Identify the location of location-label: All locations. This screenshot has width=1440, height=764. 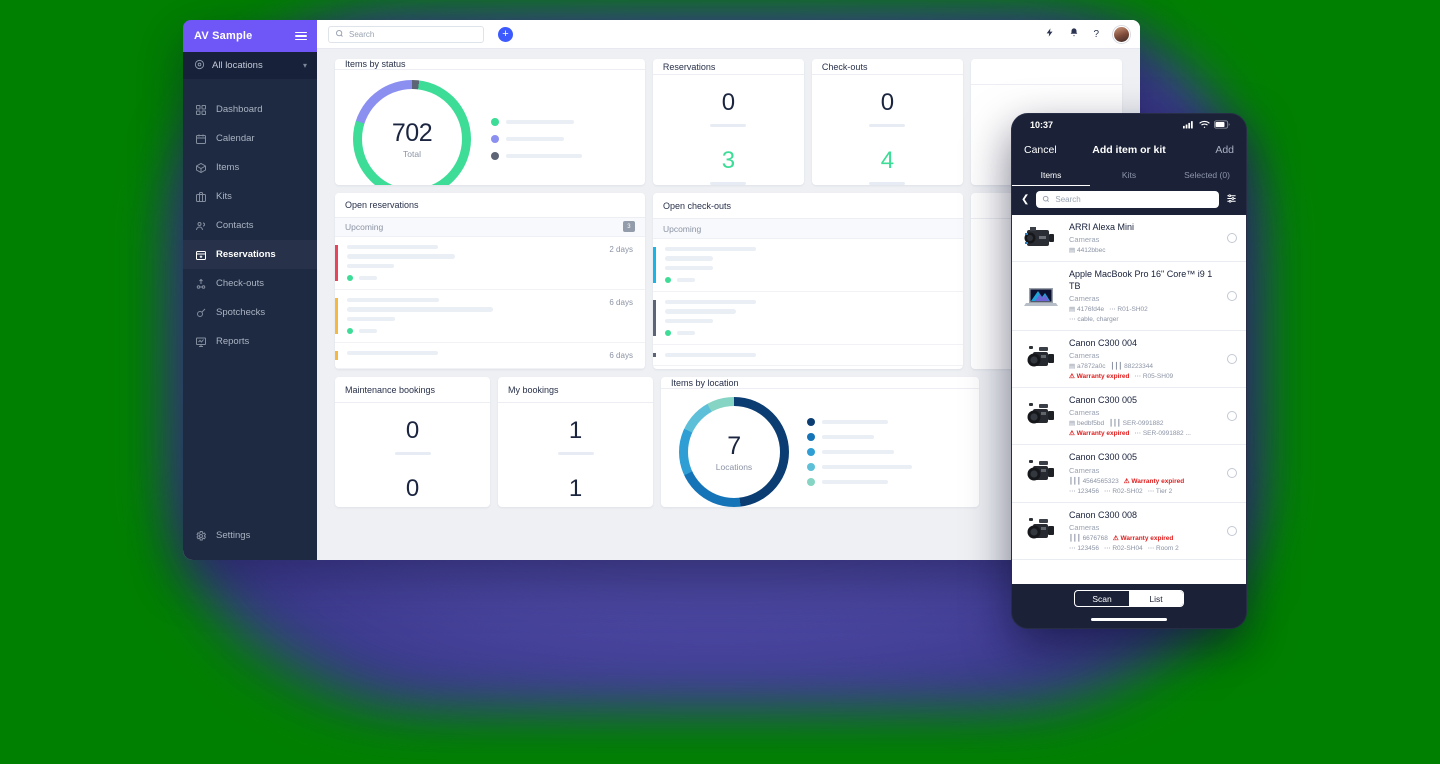
(237, 65).